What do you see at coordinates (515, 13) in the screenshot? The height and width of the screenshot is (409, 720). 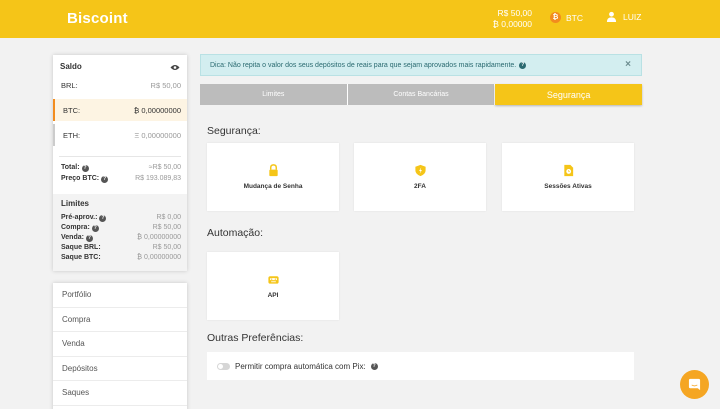 I see `header-balance-brl: R$ 50,00` at bounding box center [515, 13].